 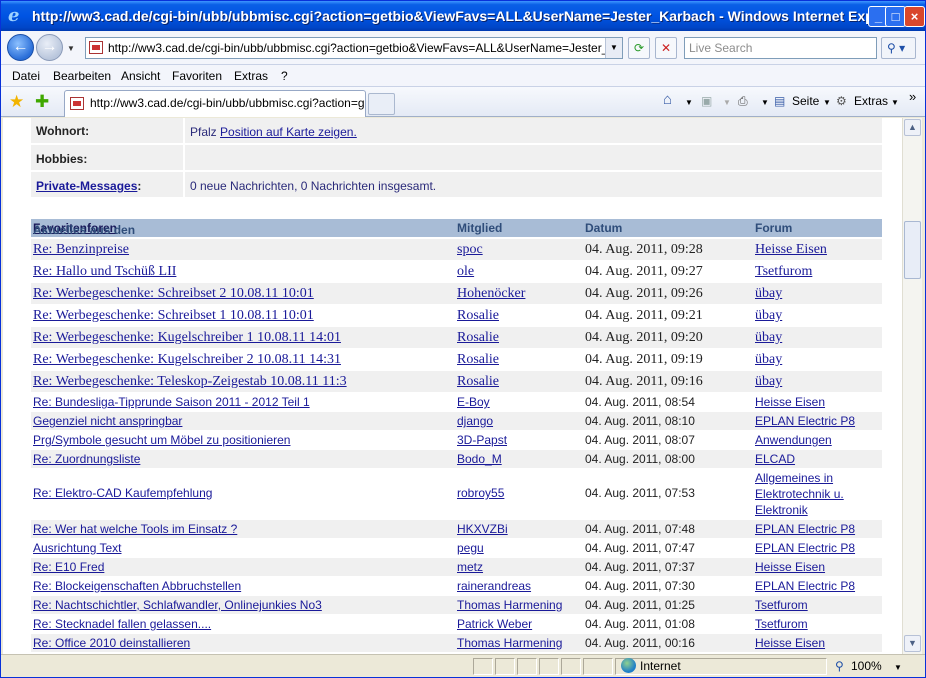 What do you see at coordinates (137, 586) in the screenshot?
I see `topic-link: Re: Blockeigenschaften Abbruchstellen` at bounding box center [137, 586].